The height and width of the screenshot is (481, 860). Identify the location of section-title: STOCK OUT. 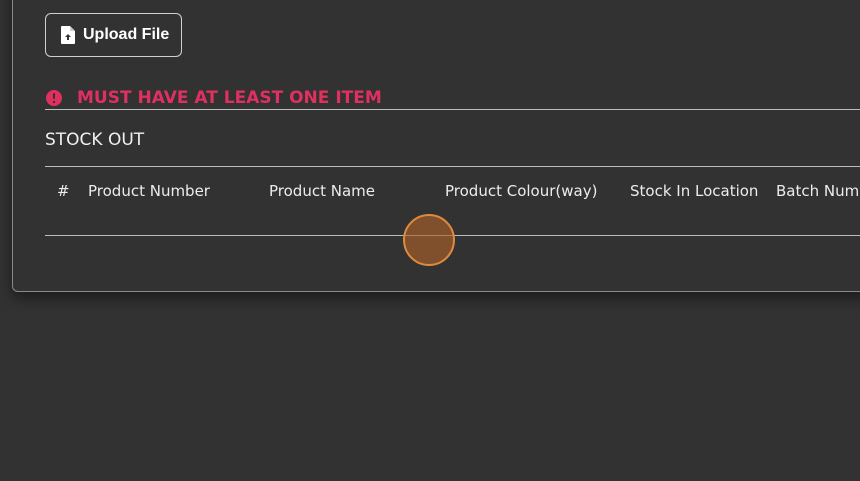
(95, 140).